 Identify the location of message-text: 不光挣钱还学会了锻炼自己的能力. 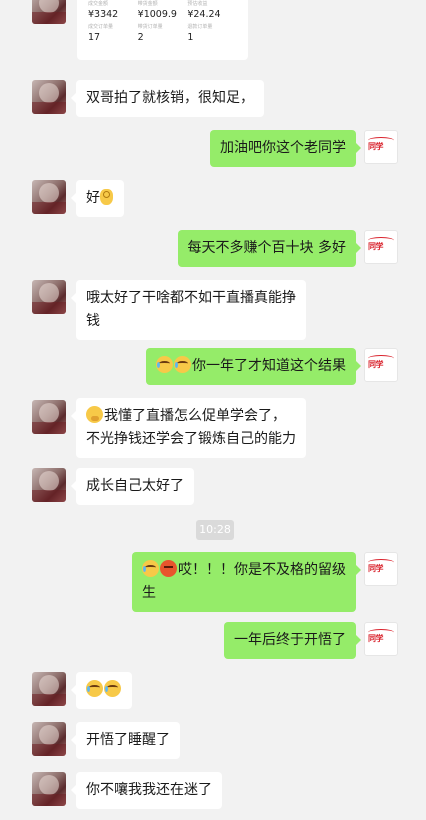
(191, 439).